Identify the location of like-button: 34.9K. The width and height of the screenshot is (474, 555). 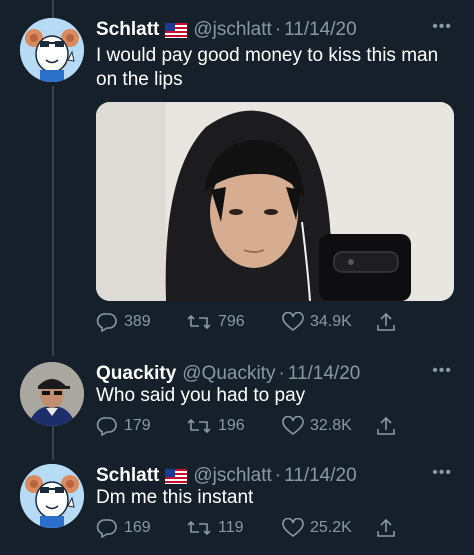
(317, 322).